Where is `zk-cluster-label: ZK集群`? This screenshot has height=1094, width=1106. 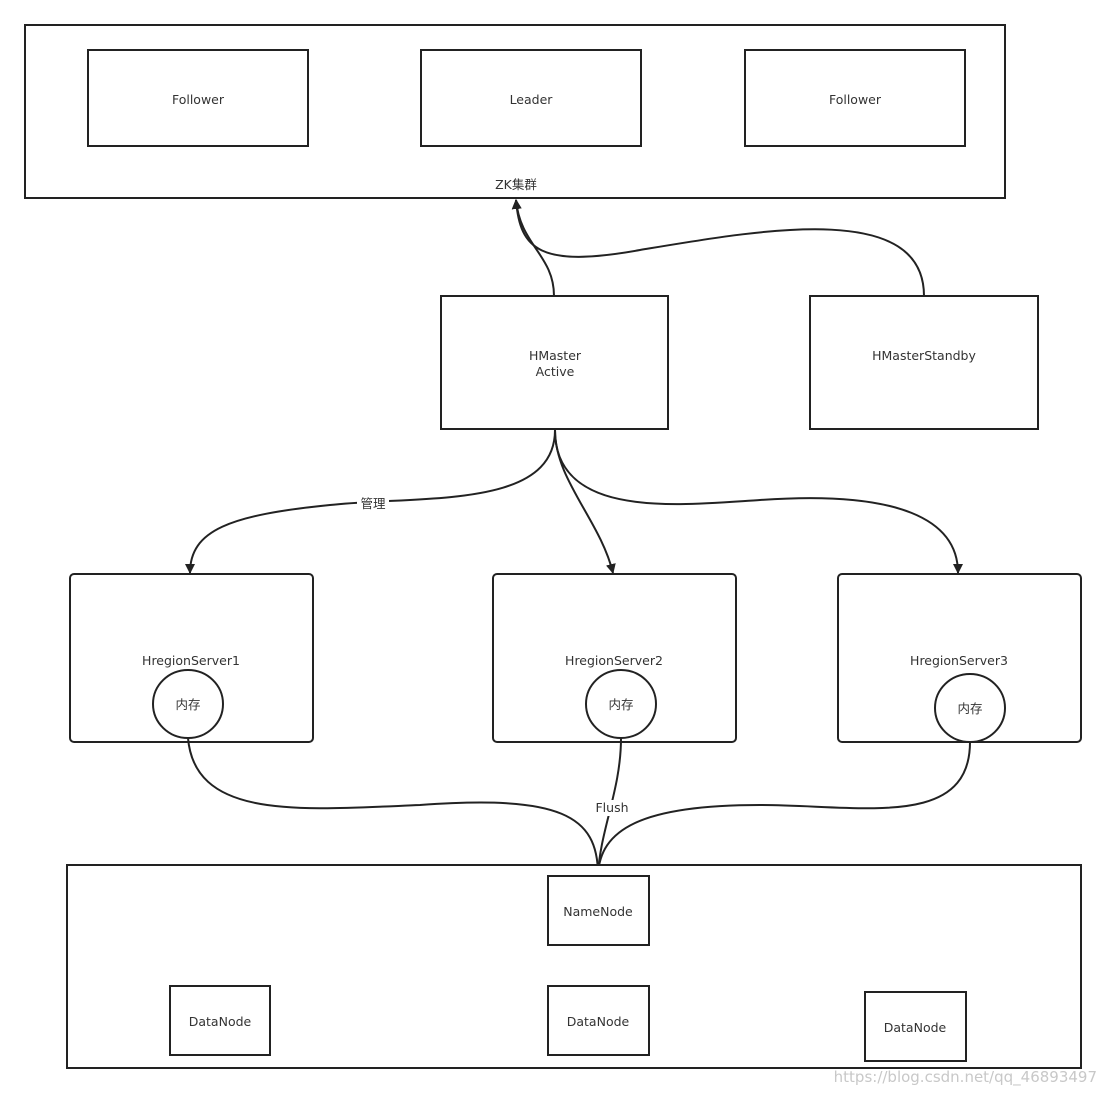
zk-cluster-label: ZK集群 is located at coordinates (516, 184).